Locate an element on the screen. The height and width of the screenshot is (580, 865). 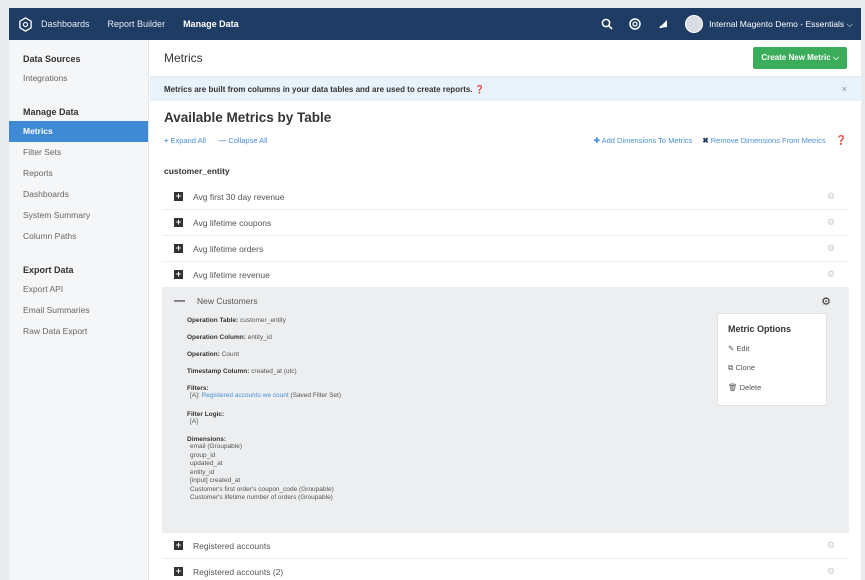
sidebar-item-column-paths: Column Paths is located at coordinates (78, 236).